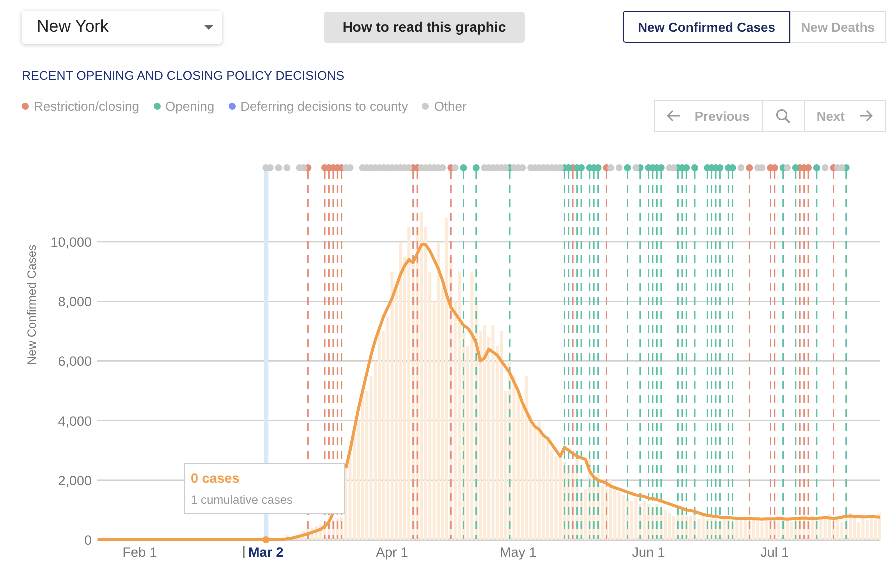  I want to click on legend-label: Deferring decisions to county, so click(324, 106).